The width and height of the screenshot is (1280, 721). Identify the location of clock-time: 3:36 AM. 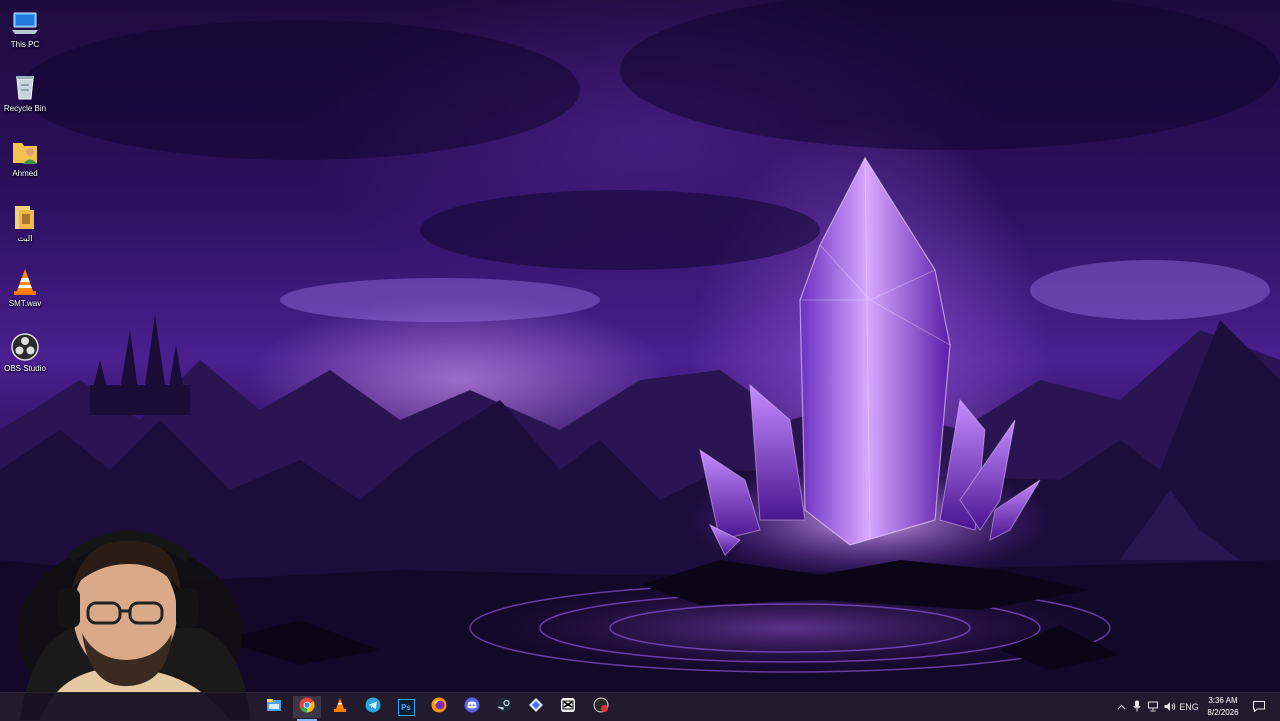
(1223, 700).